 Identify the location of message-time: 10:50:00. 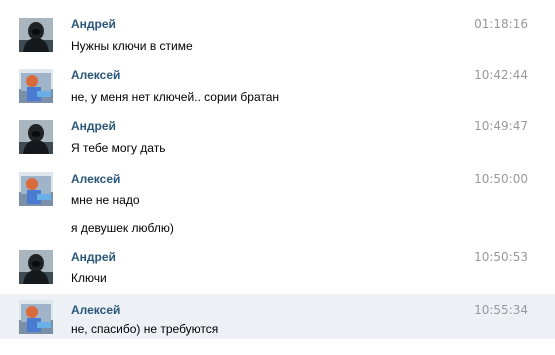
(501, 179).